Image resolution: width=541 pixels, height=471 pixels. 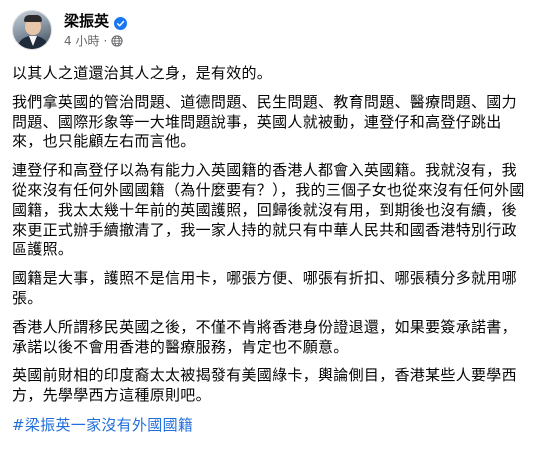 What do you see at coordinates (264, 288) in the screenshot?
I see `post-paragraph: 國籍是大事，護照不是信用卡，哪張方便、哪張有折扣、哪張積分多就用哪張。` at bounding box center [264, 288].